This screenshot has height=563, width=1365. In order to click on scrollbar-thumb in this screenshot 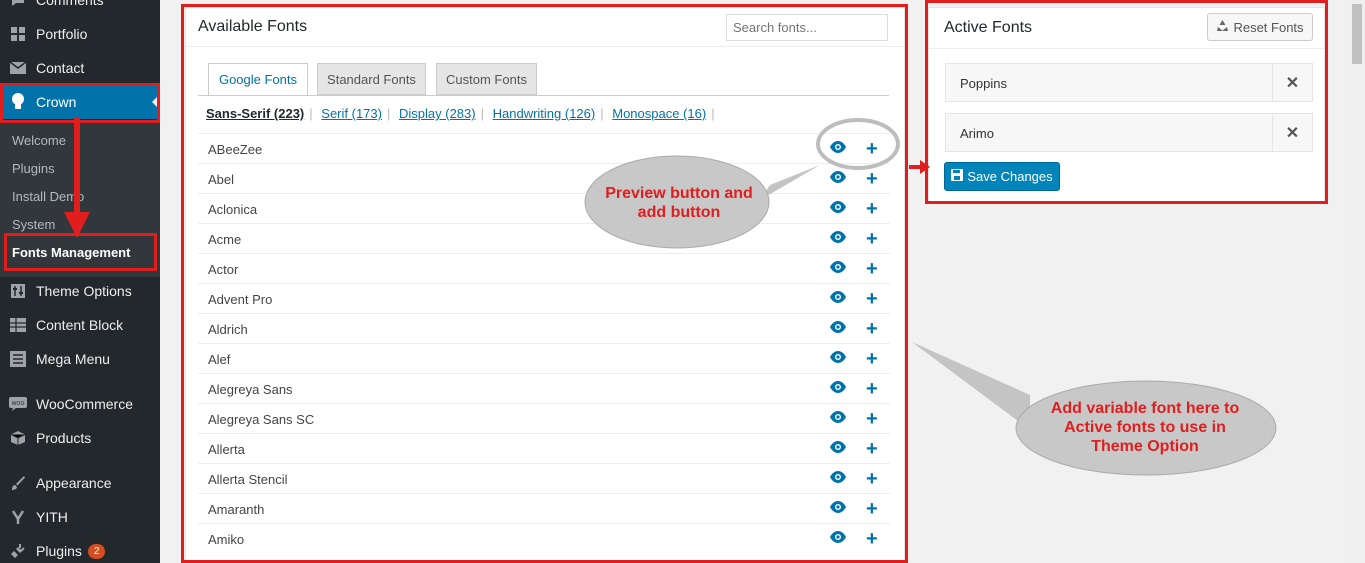, I will do `click(1357, 34)`.